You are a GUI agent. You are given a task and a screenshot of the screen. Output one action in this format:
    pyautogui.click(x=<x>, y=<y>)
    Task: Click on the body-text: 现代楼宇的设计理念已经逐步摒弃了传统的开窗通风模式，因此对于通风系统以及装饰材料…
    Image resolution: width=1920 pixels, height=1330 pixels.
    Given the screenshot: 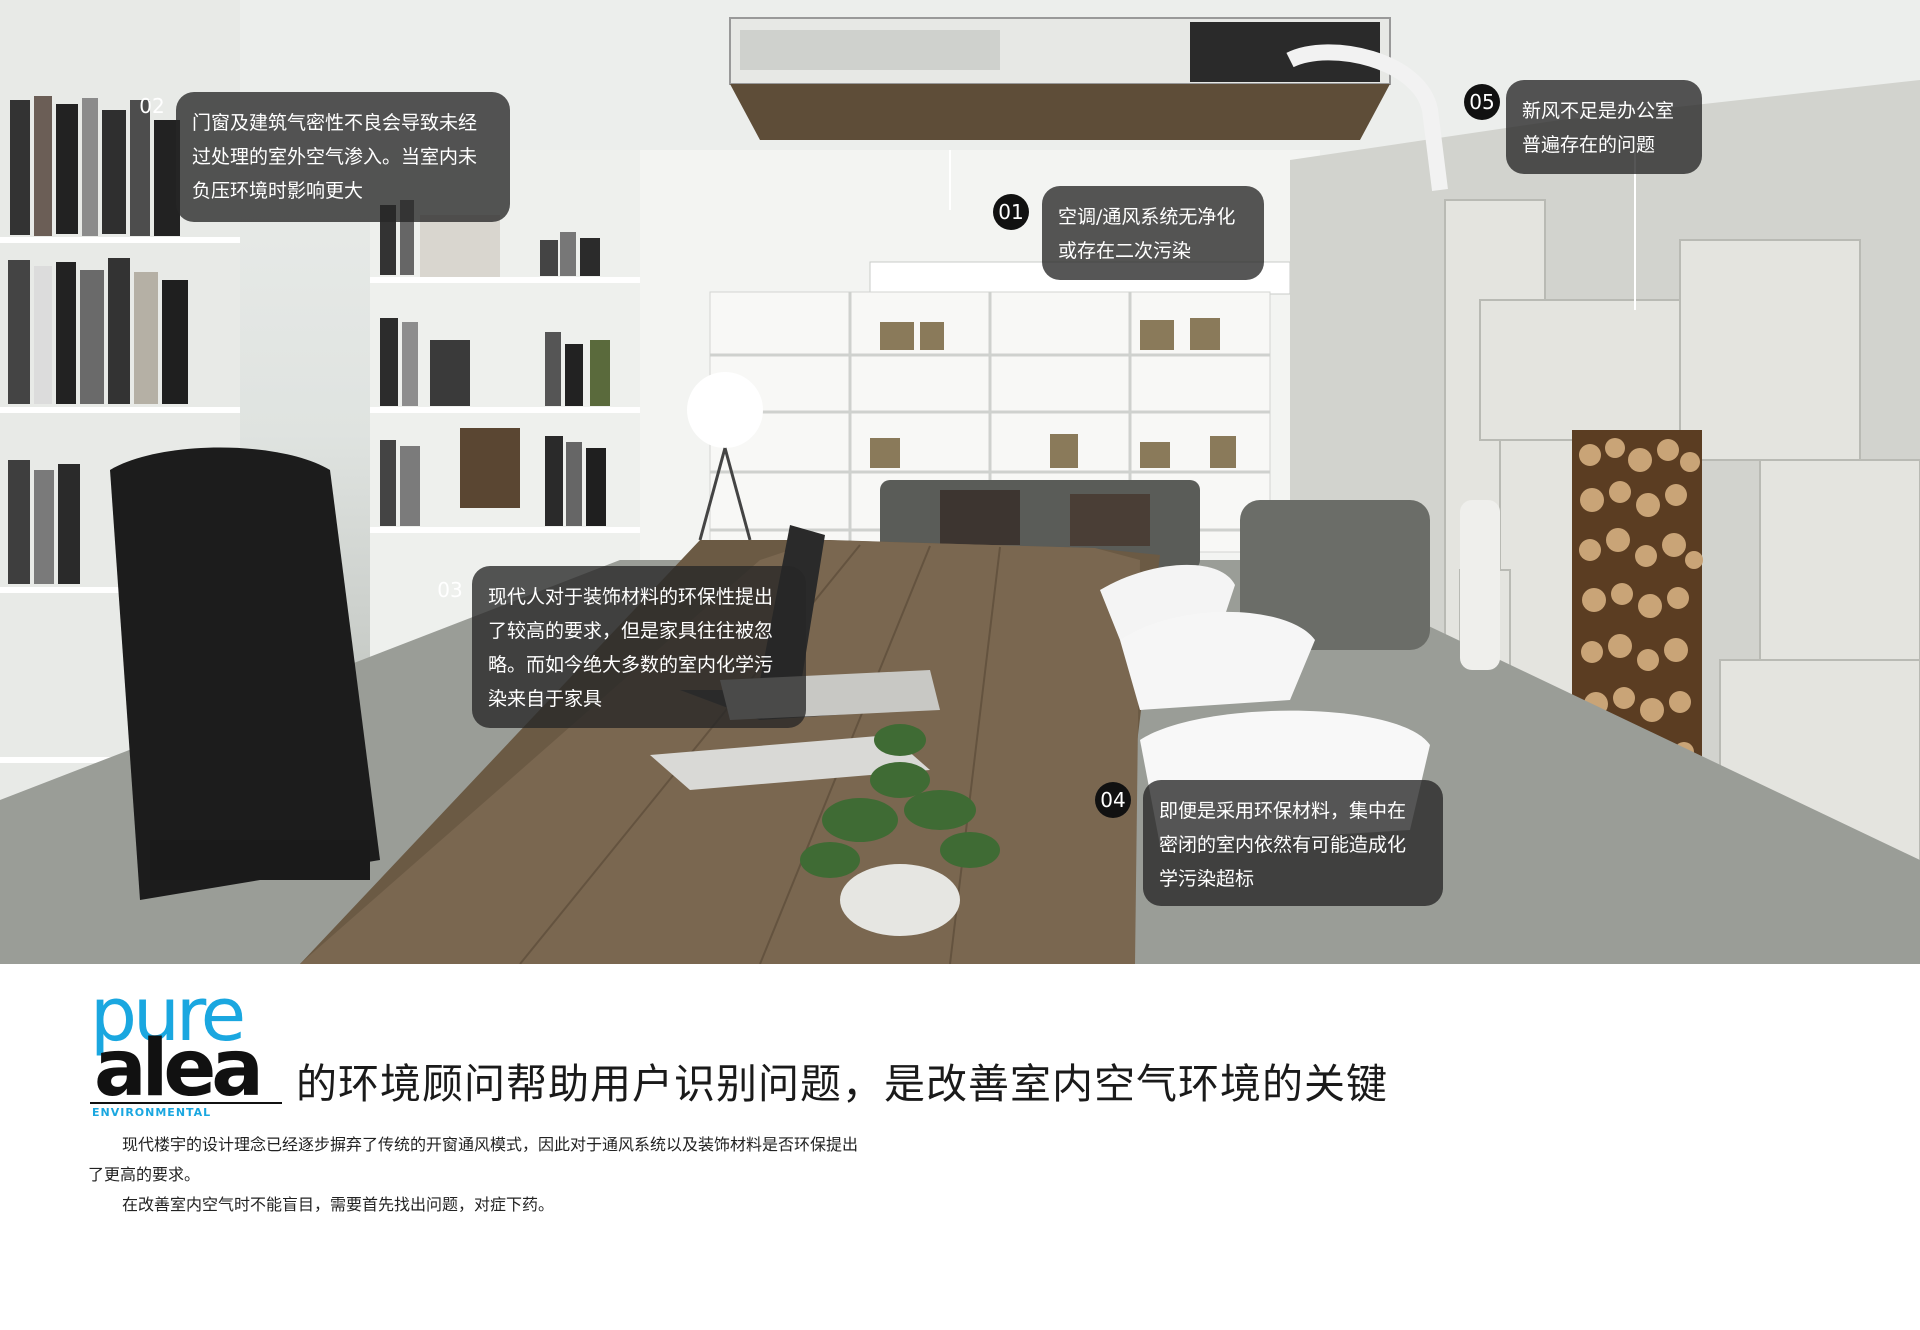 What is the action you would take?
    pyautogui.click(x=498, y=1175)
    